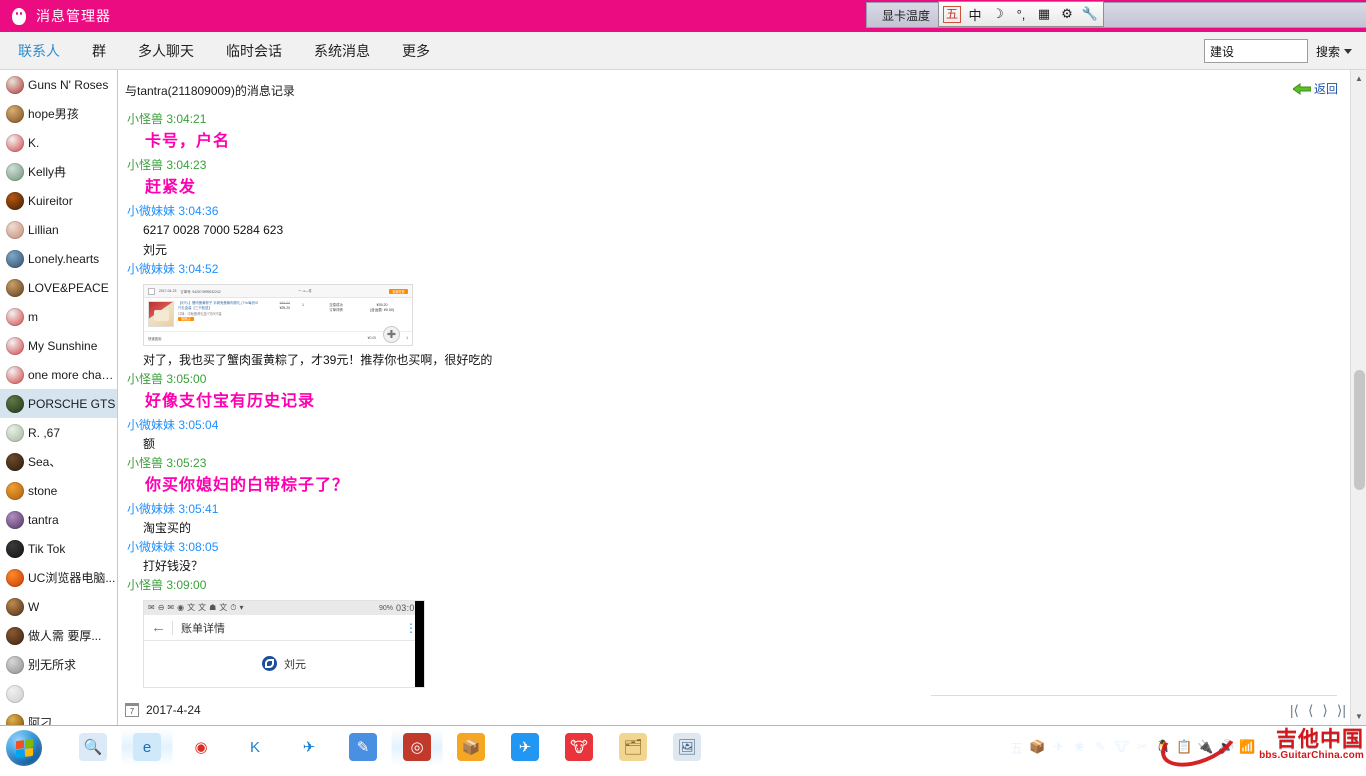 This screenshot has height=776, width=1366. Describe the element at coordinates (1358, 747) in the screenshot. I see `show-desktop-button` at that location.